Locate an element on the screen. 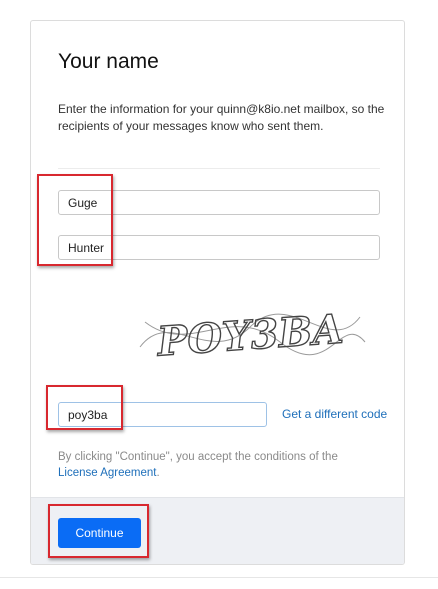 The width and height of the screenshot is (438, 589). page-title: Your name is located at coordinates (108, 61).